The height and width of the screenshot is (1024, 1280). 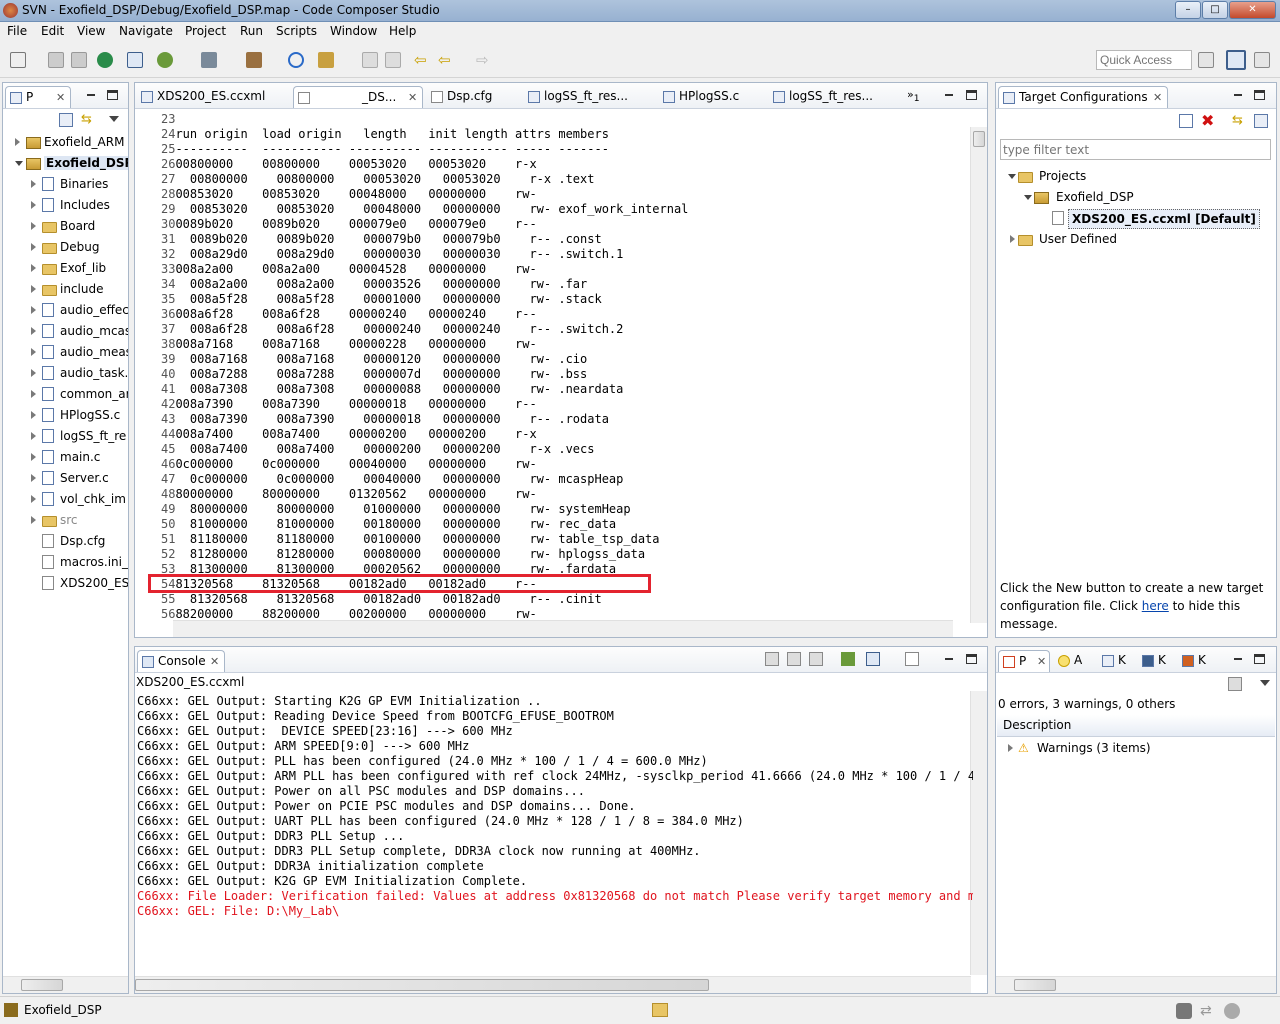 I want to click on tree-item: audio_effec, so click(x=65, y=311).